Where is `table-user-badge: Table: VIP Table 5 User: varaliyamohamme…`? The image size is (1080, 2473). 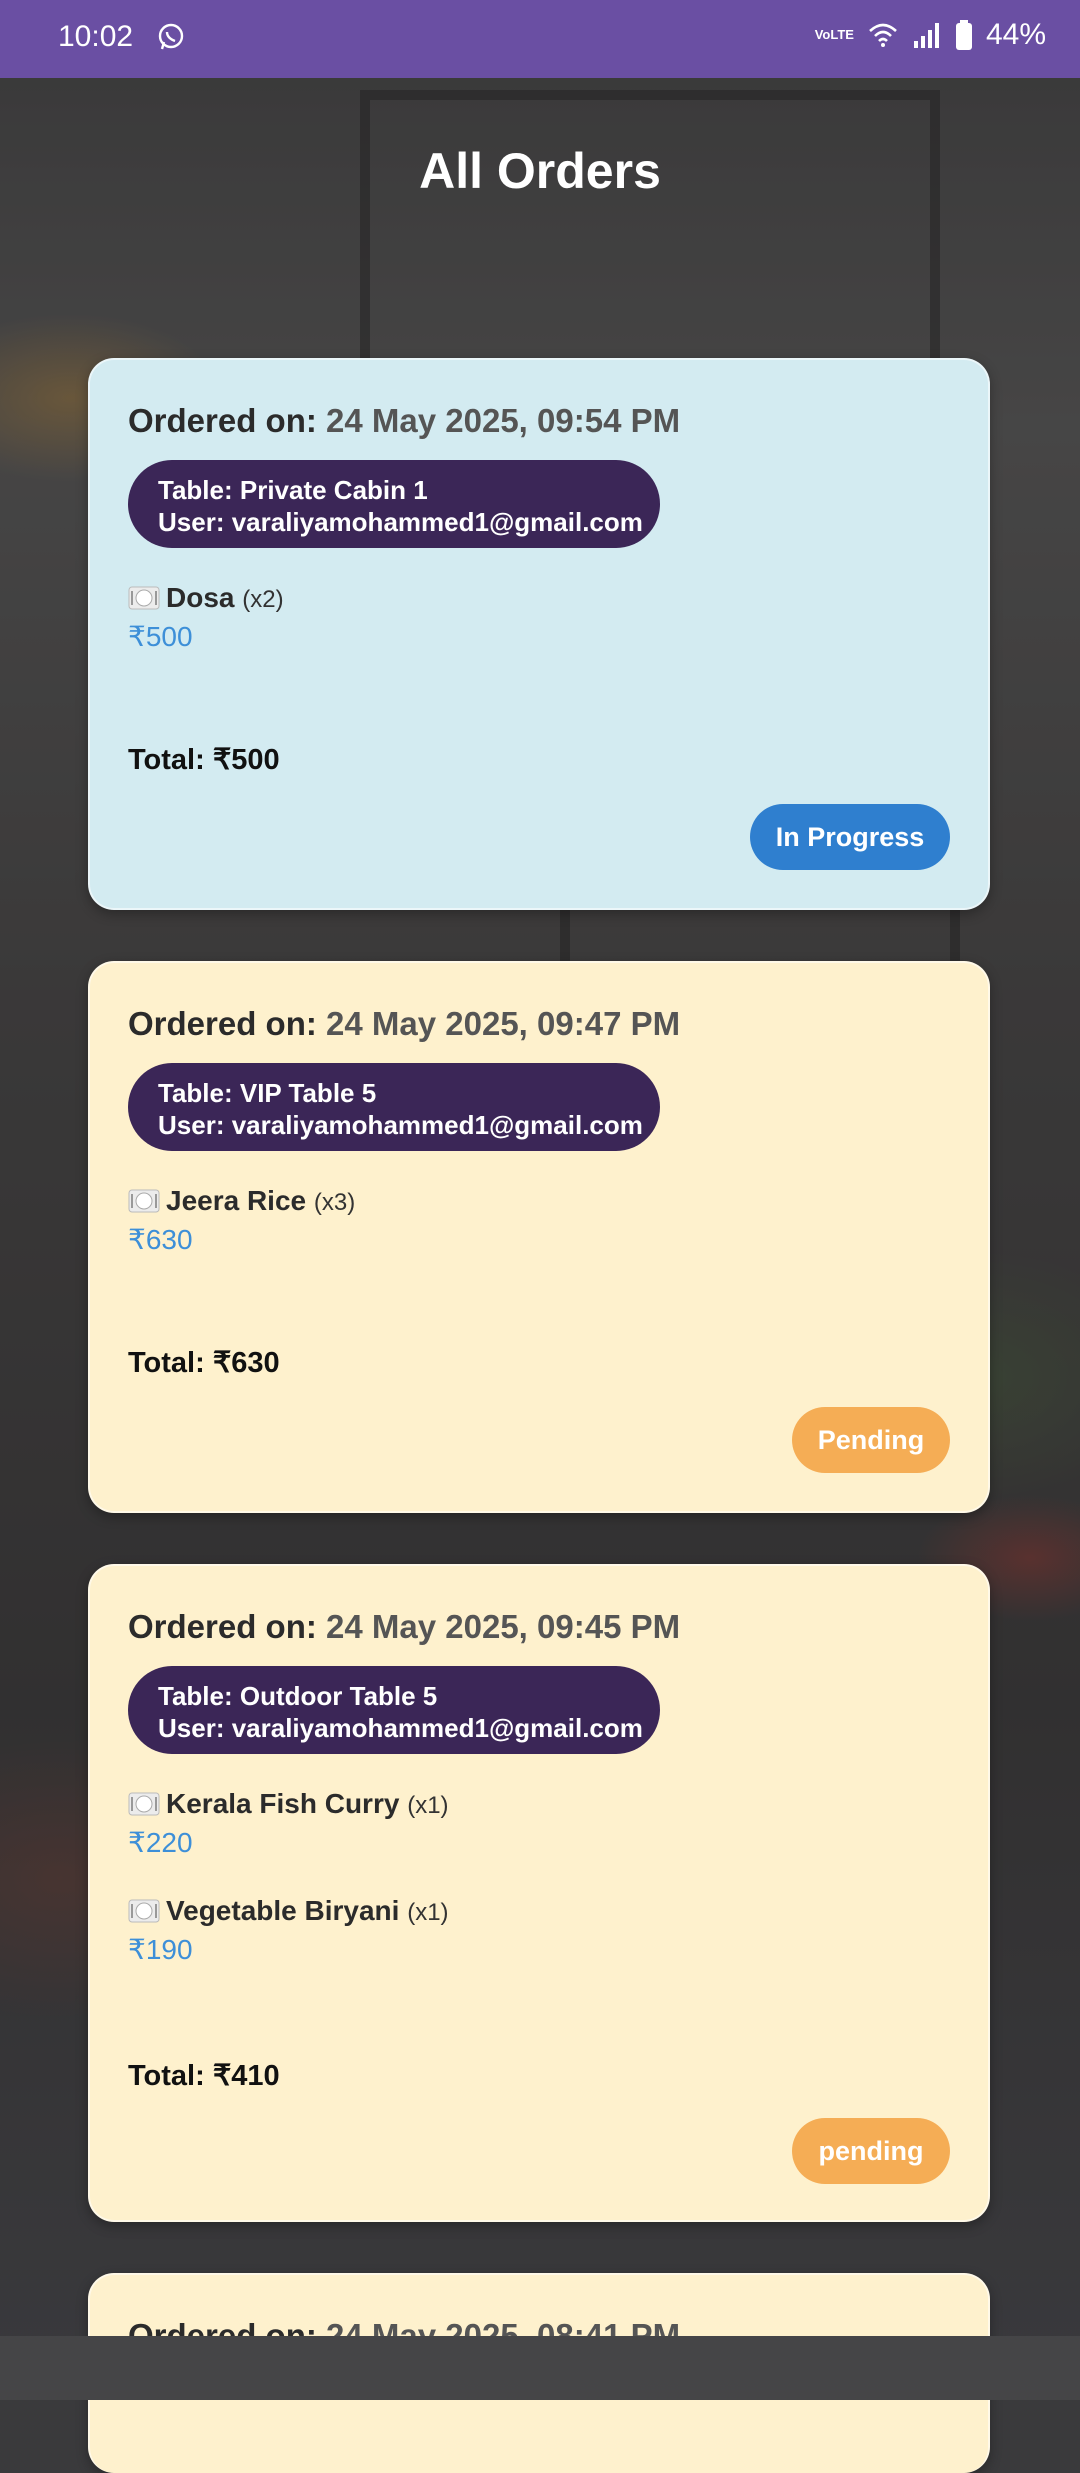 table-user-badge: Table: VIP Table 5 User: varaliyamohamme… is located at coordinates (394, 1107).